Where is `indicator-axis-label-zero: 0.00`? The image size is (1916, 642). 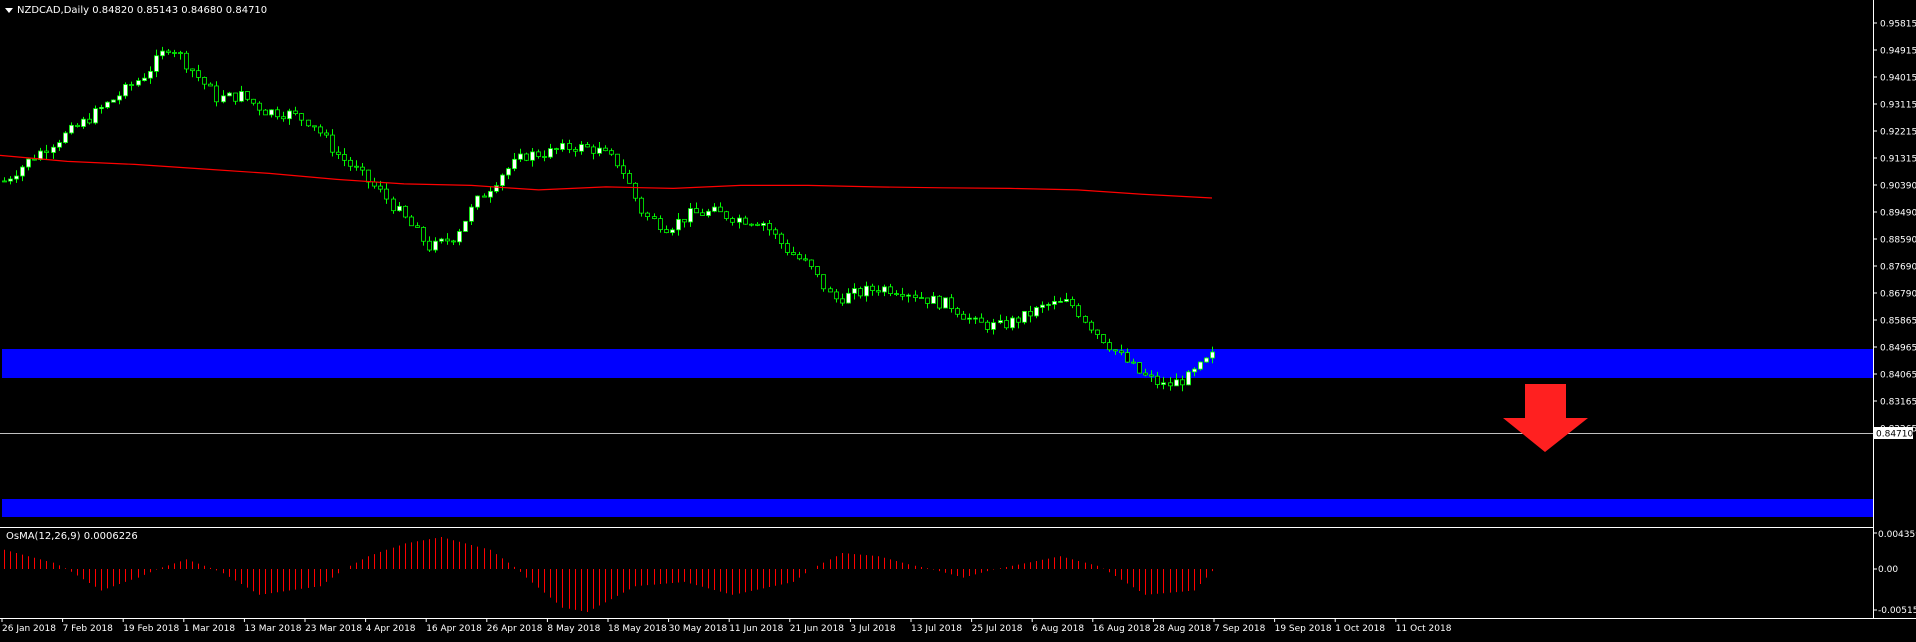
indicator-axis-label-zero: 0.00 is located at coordinates (1888, 570).